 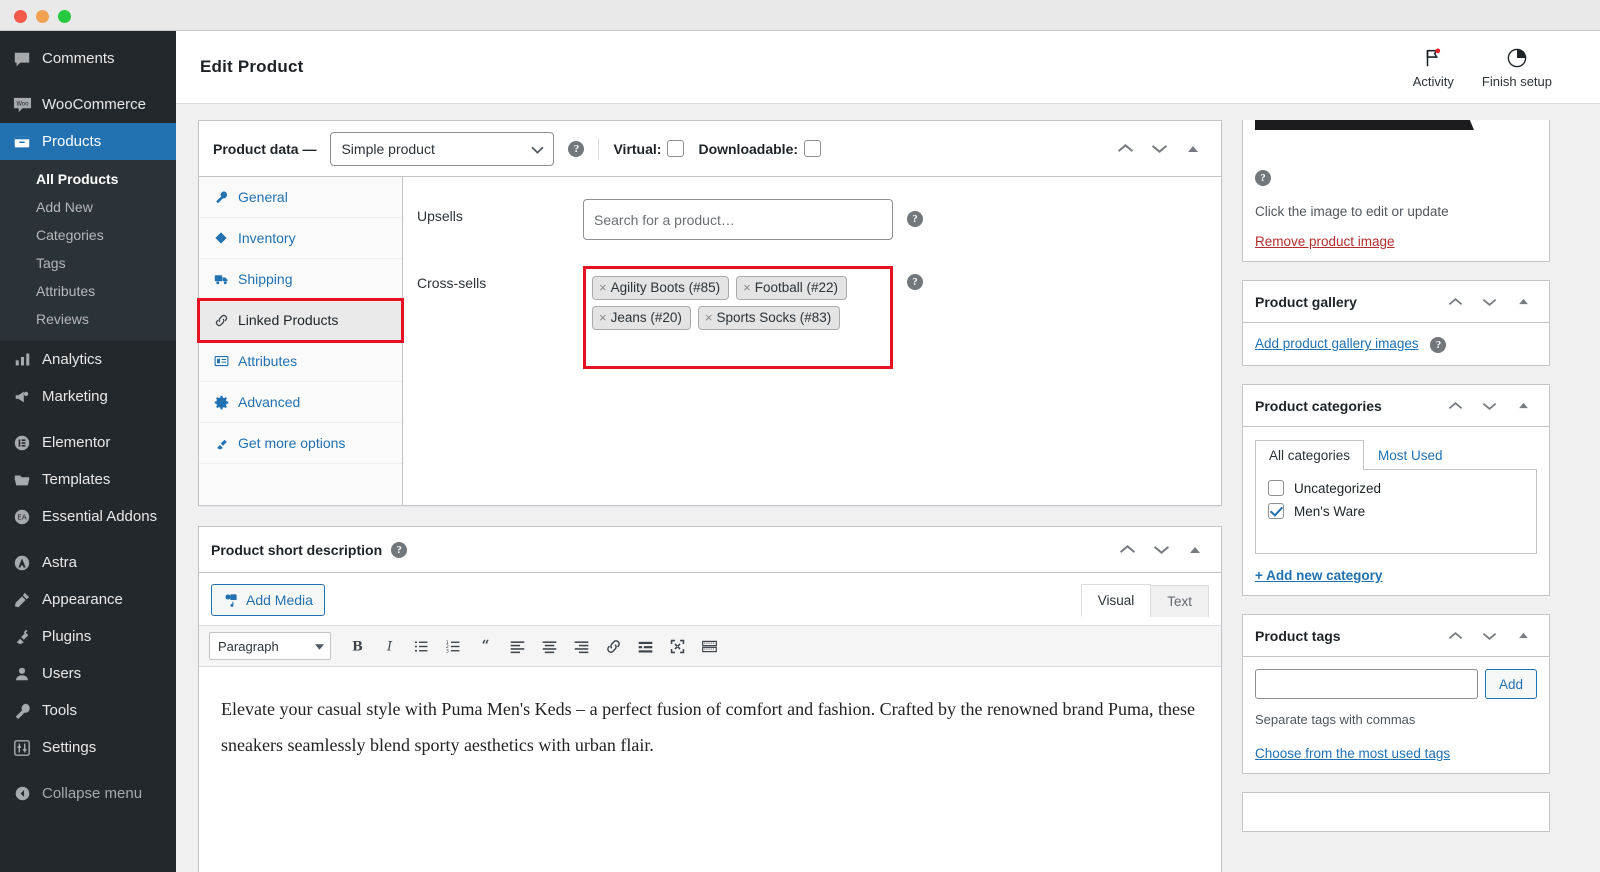 I want to click on numbered-list-icon: 123, so click(x=453, y=646).